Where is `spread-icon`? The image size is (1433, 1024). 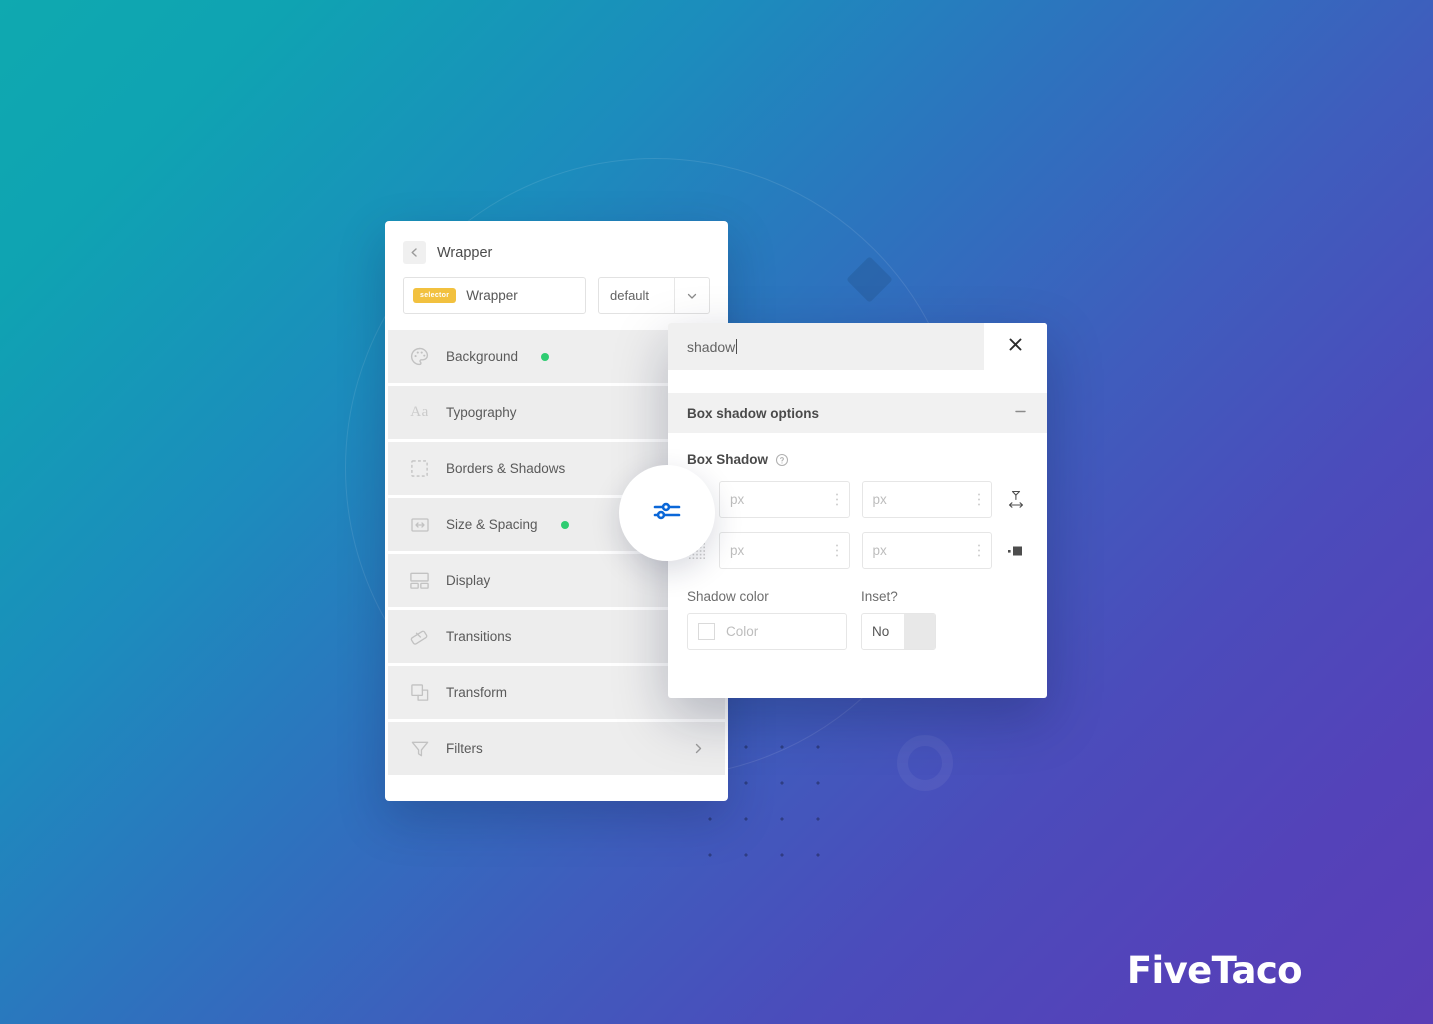 spread-icon is located at coordinates (1016, 551).